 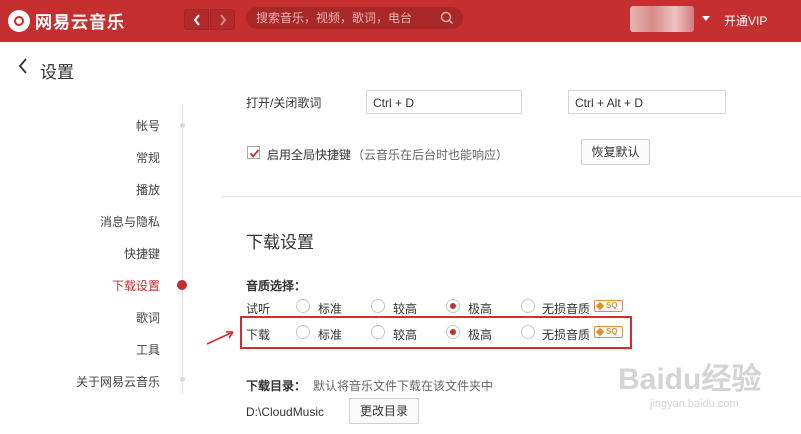 I want to click on top-bar: 网易云音乐 开通VIP, so click(x=400, y=21).